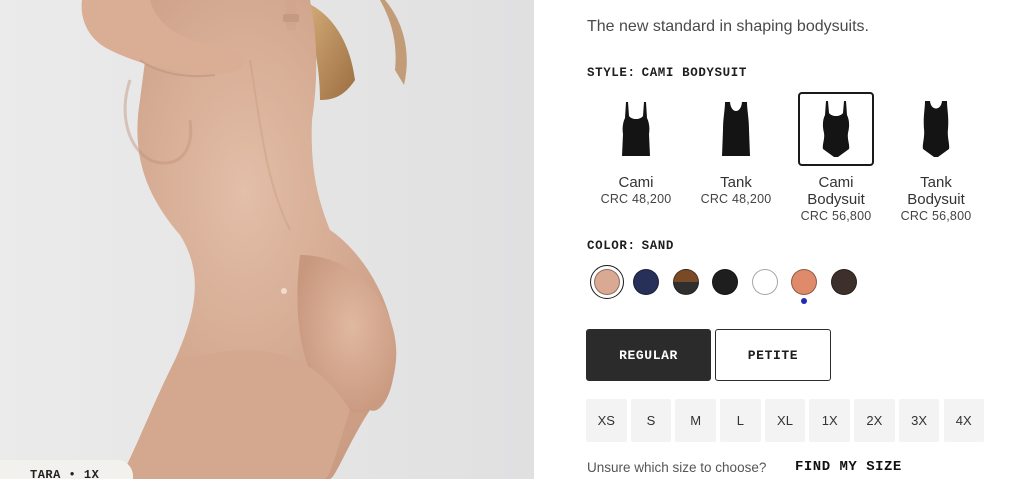 This screenshot has width=1024, height=479. I want to click on style-thumb-selected, so click(836, 129).